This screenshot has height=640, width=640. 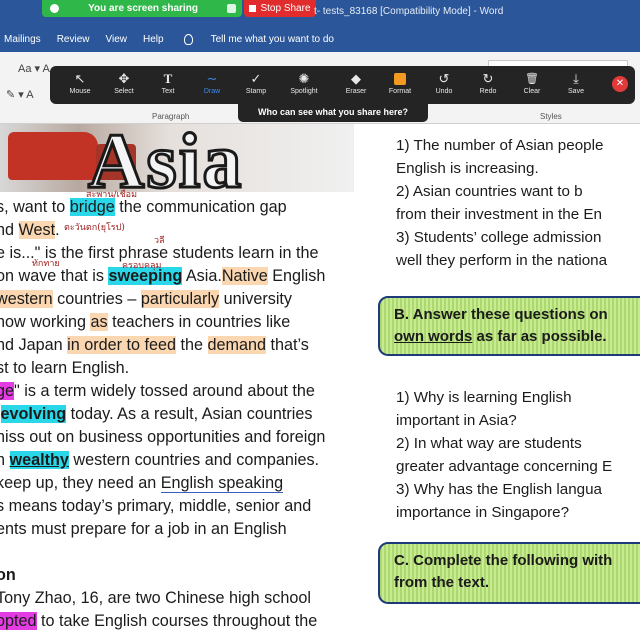 What do you see at coordinates (182, 230) in the screenshot?
I see `article-line: nd West. ตะวันตก(ยุโรป)` at bounding box center [182, 230].